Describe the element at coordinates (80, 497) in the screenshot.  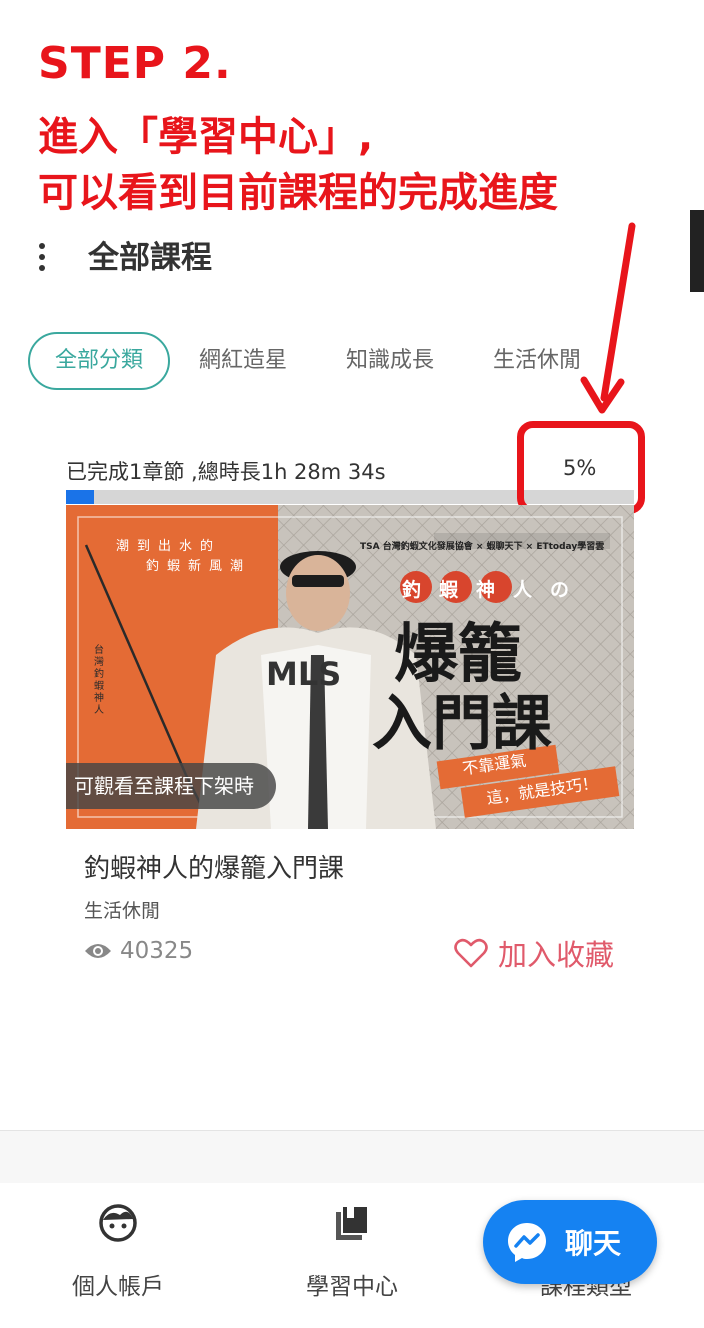
I see `progress-bar-fill` at that location.